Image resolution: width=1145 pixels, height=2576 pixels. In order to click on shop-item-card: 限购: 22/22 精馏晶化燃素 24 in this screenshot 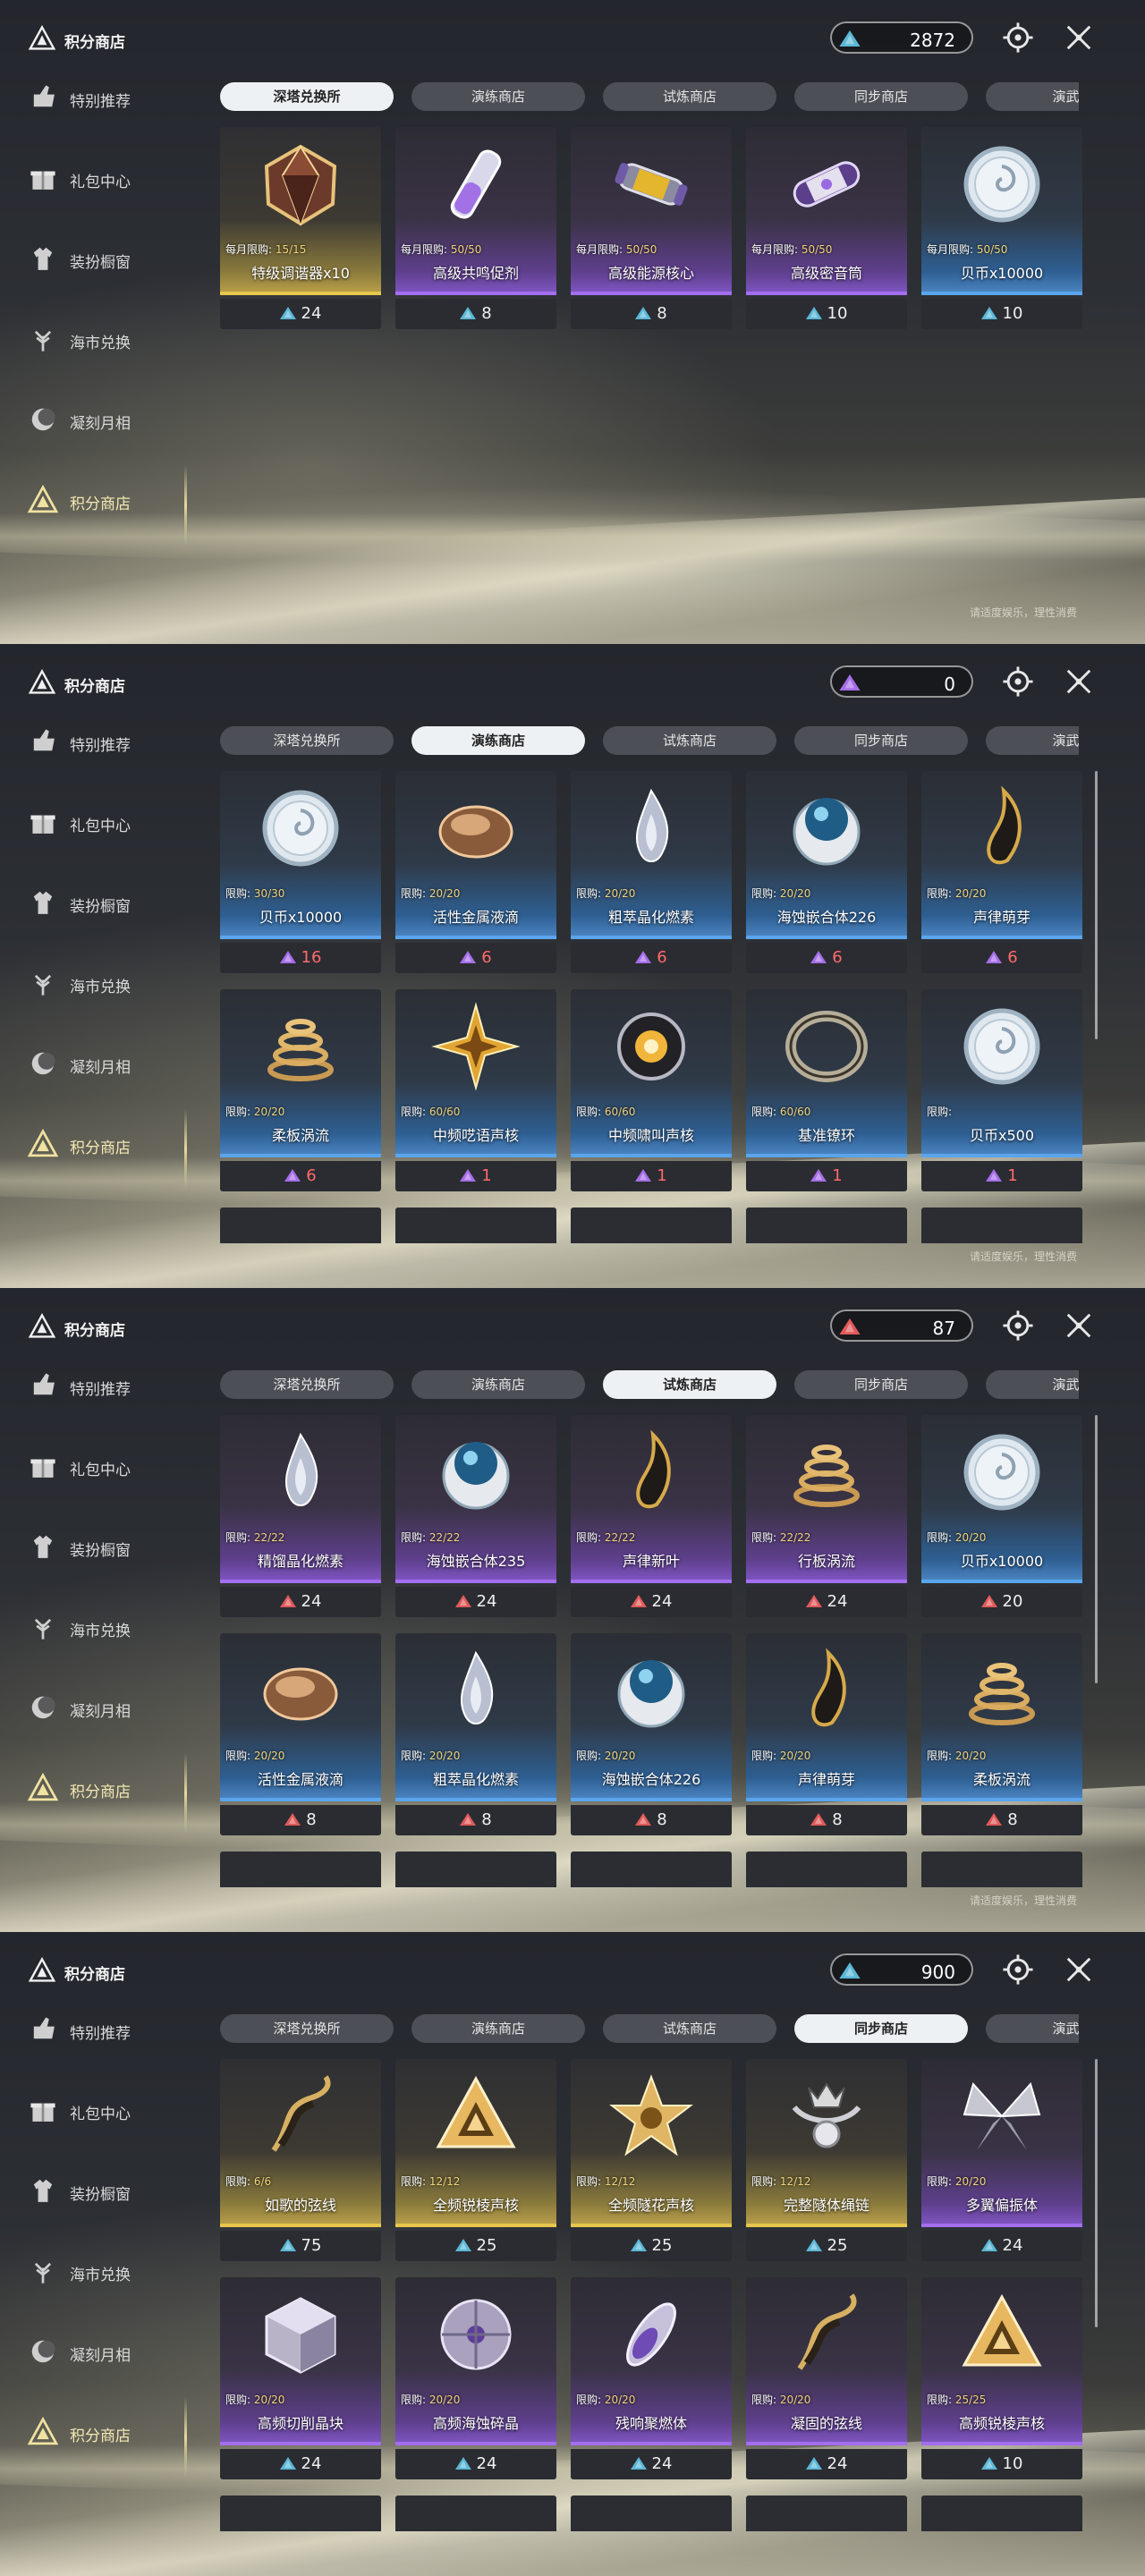, I will do `click(300, 1516)`.